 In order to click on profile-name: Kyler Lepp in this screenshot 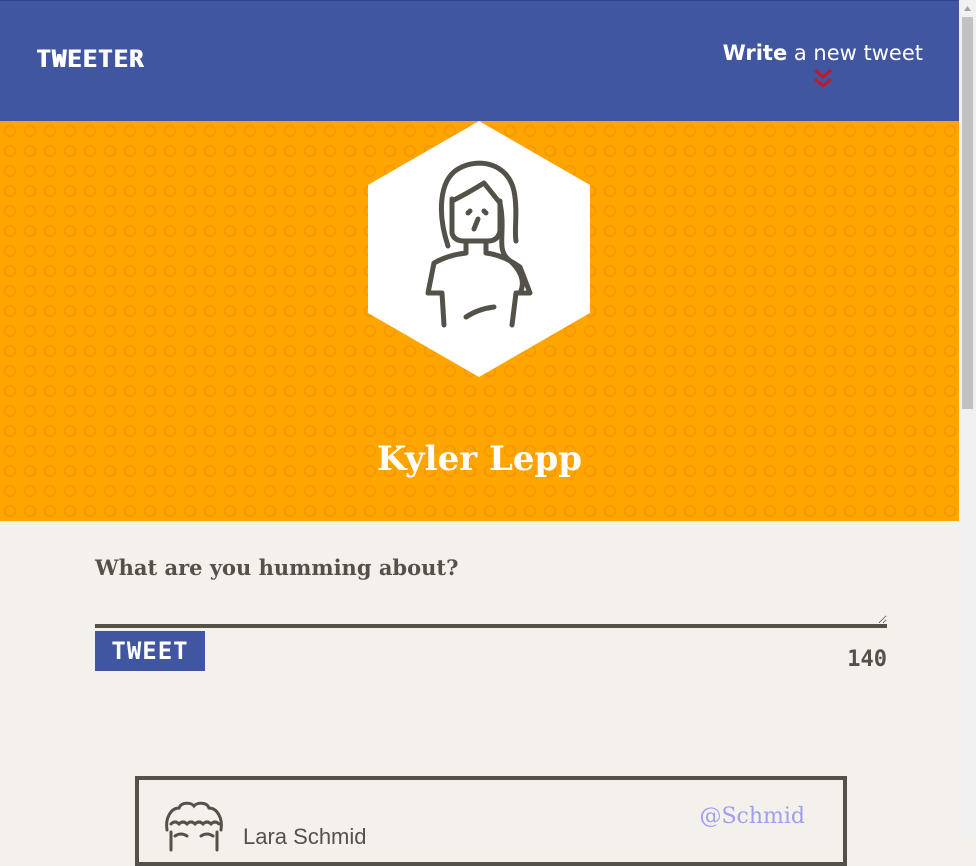, I will do `click(479, 459)`.